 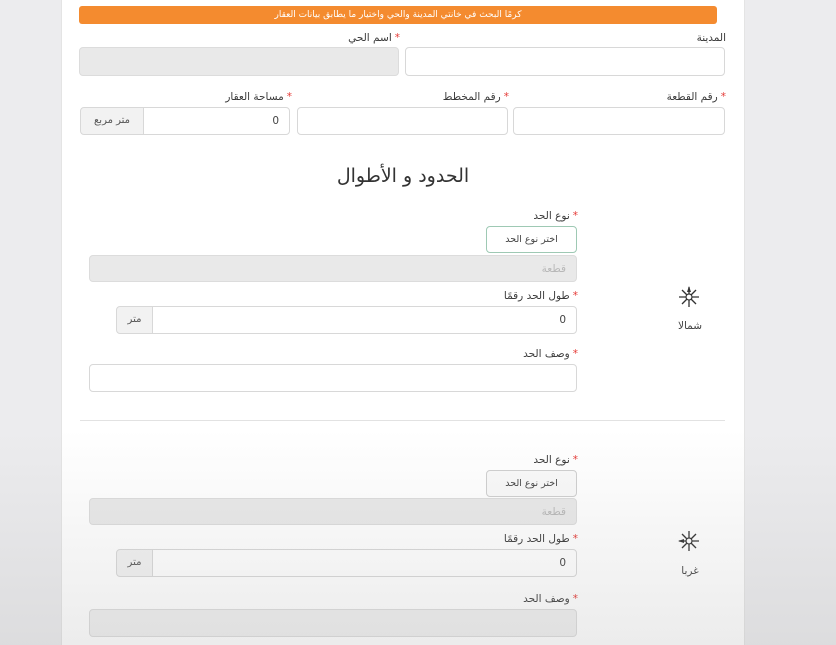 I want to click on plan-number-field, so click(x=402, y=121).